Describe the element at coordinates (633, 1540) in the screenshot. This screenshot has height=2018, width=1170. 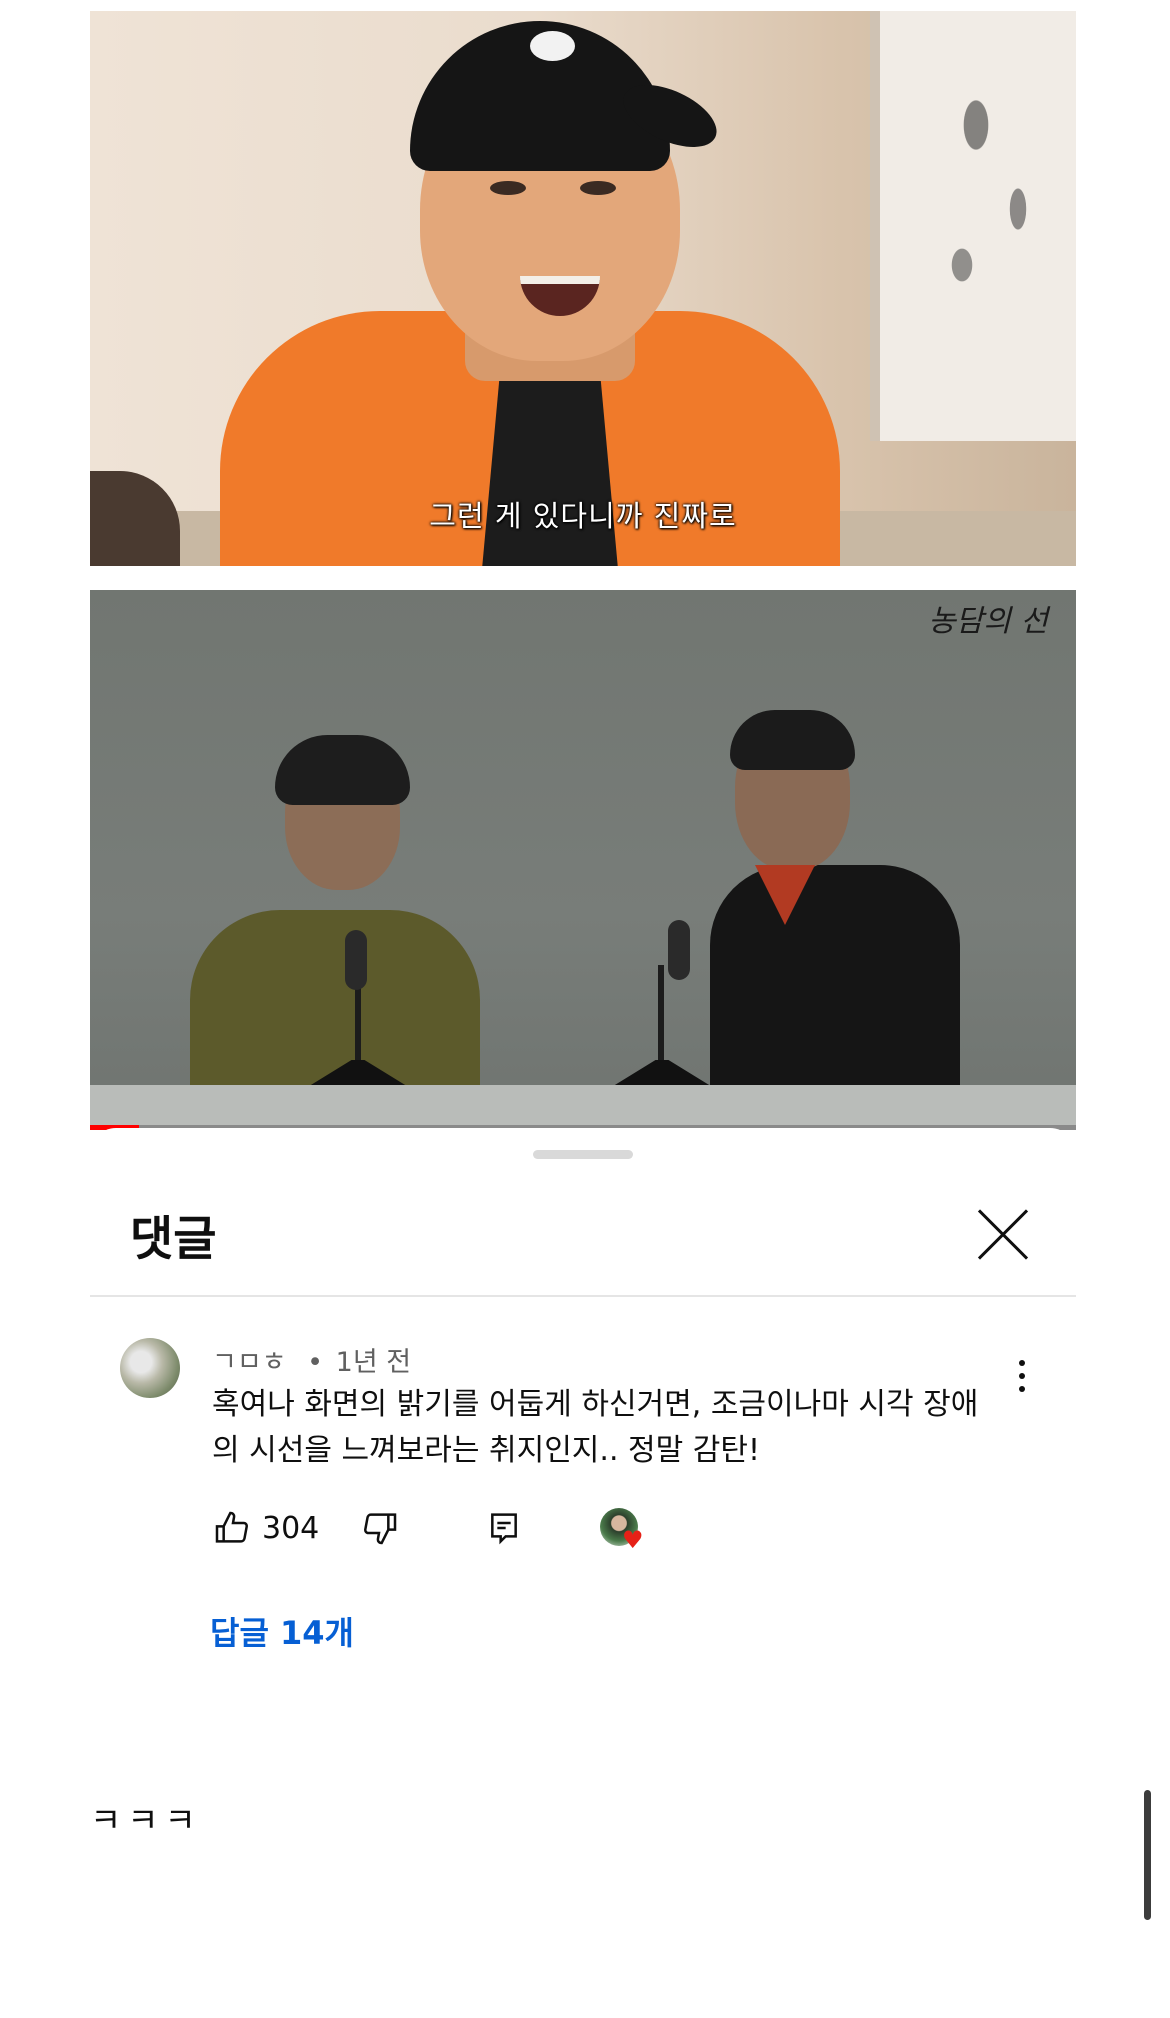
I see `heart-icon: ♥` at that location.